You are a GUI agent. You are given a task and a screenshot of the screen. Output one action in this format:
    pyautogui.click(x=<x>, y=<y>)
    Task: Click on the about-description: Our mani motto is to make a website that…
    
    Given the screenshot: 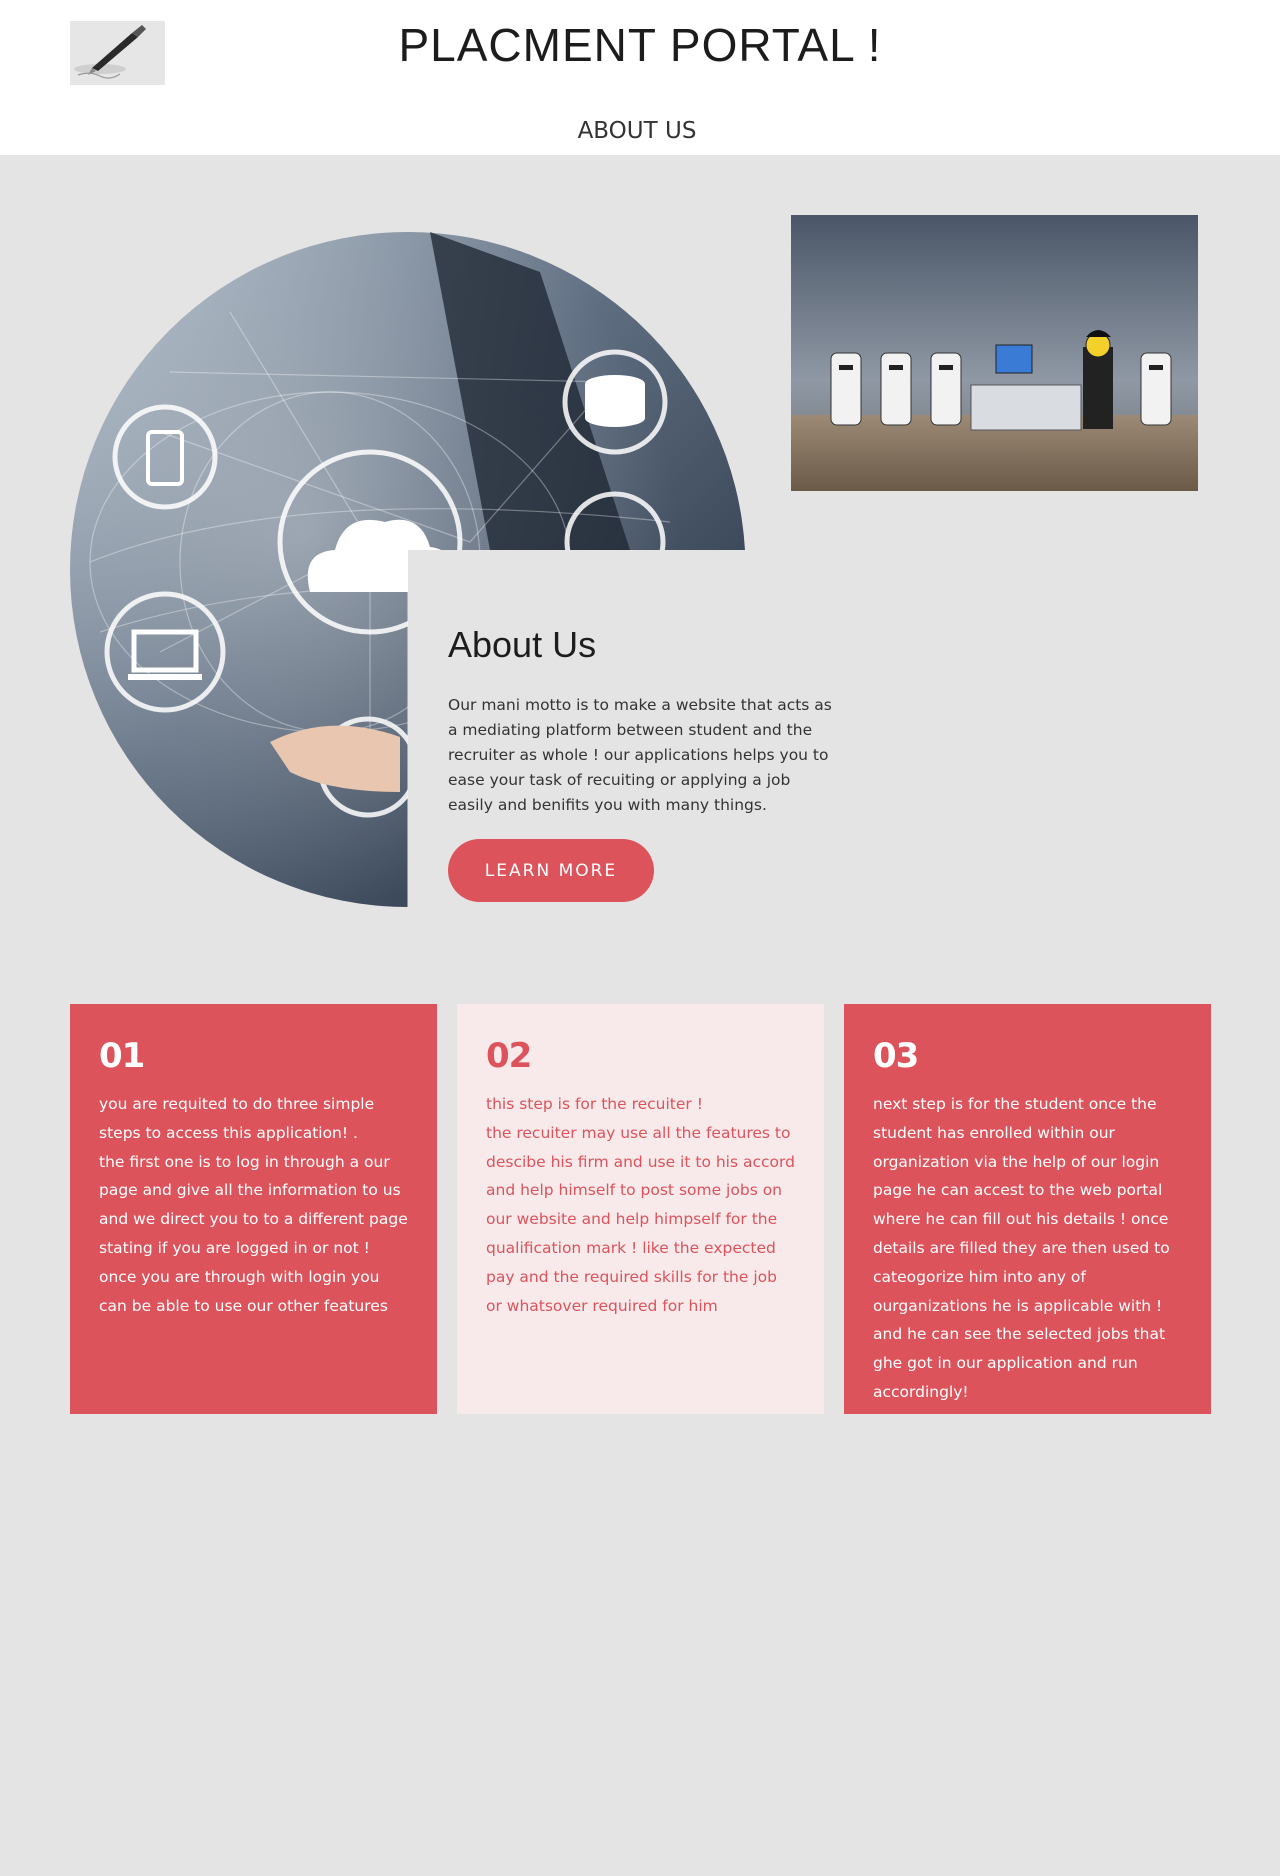 What is the action you would take?
    pyautogui.click(x=640, y=755)
    